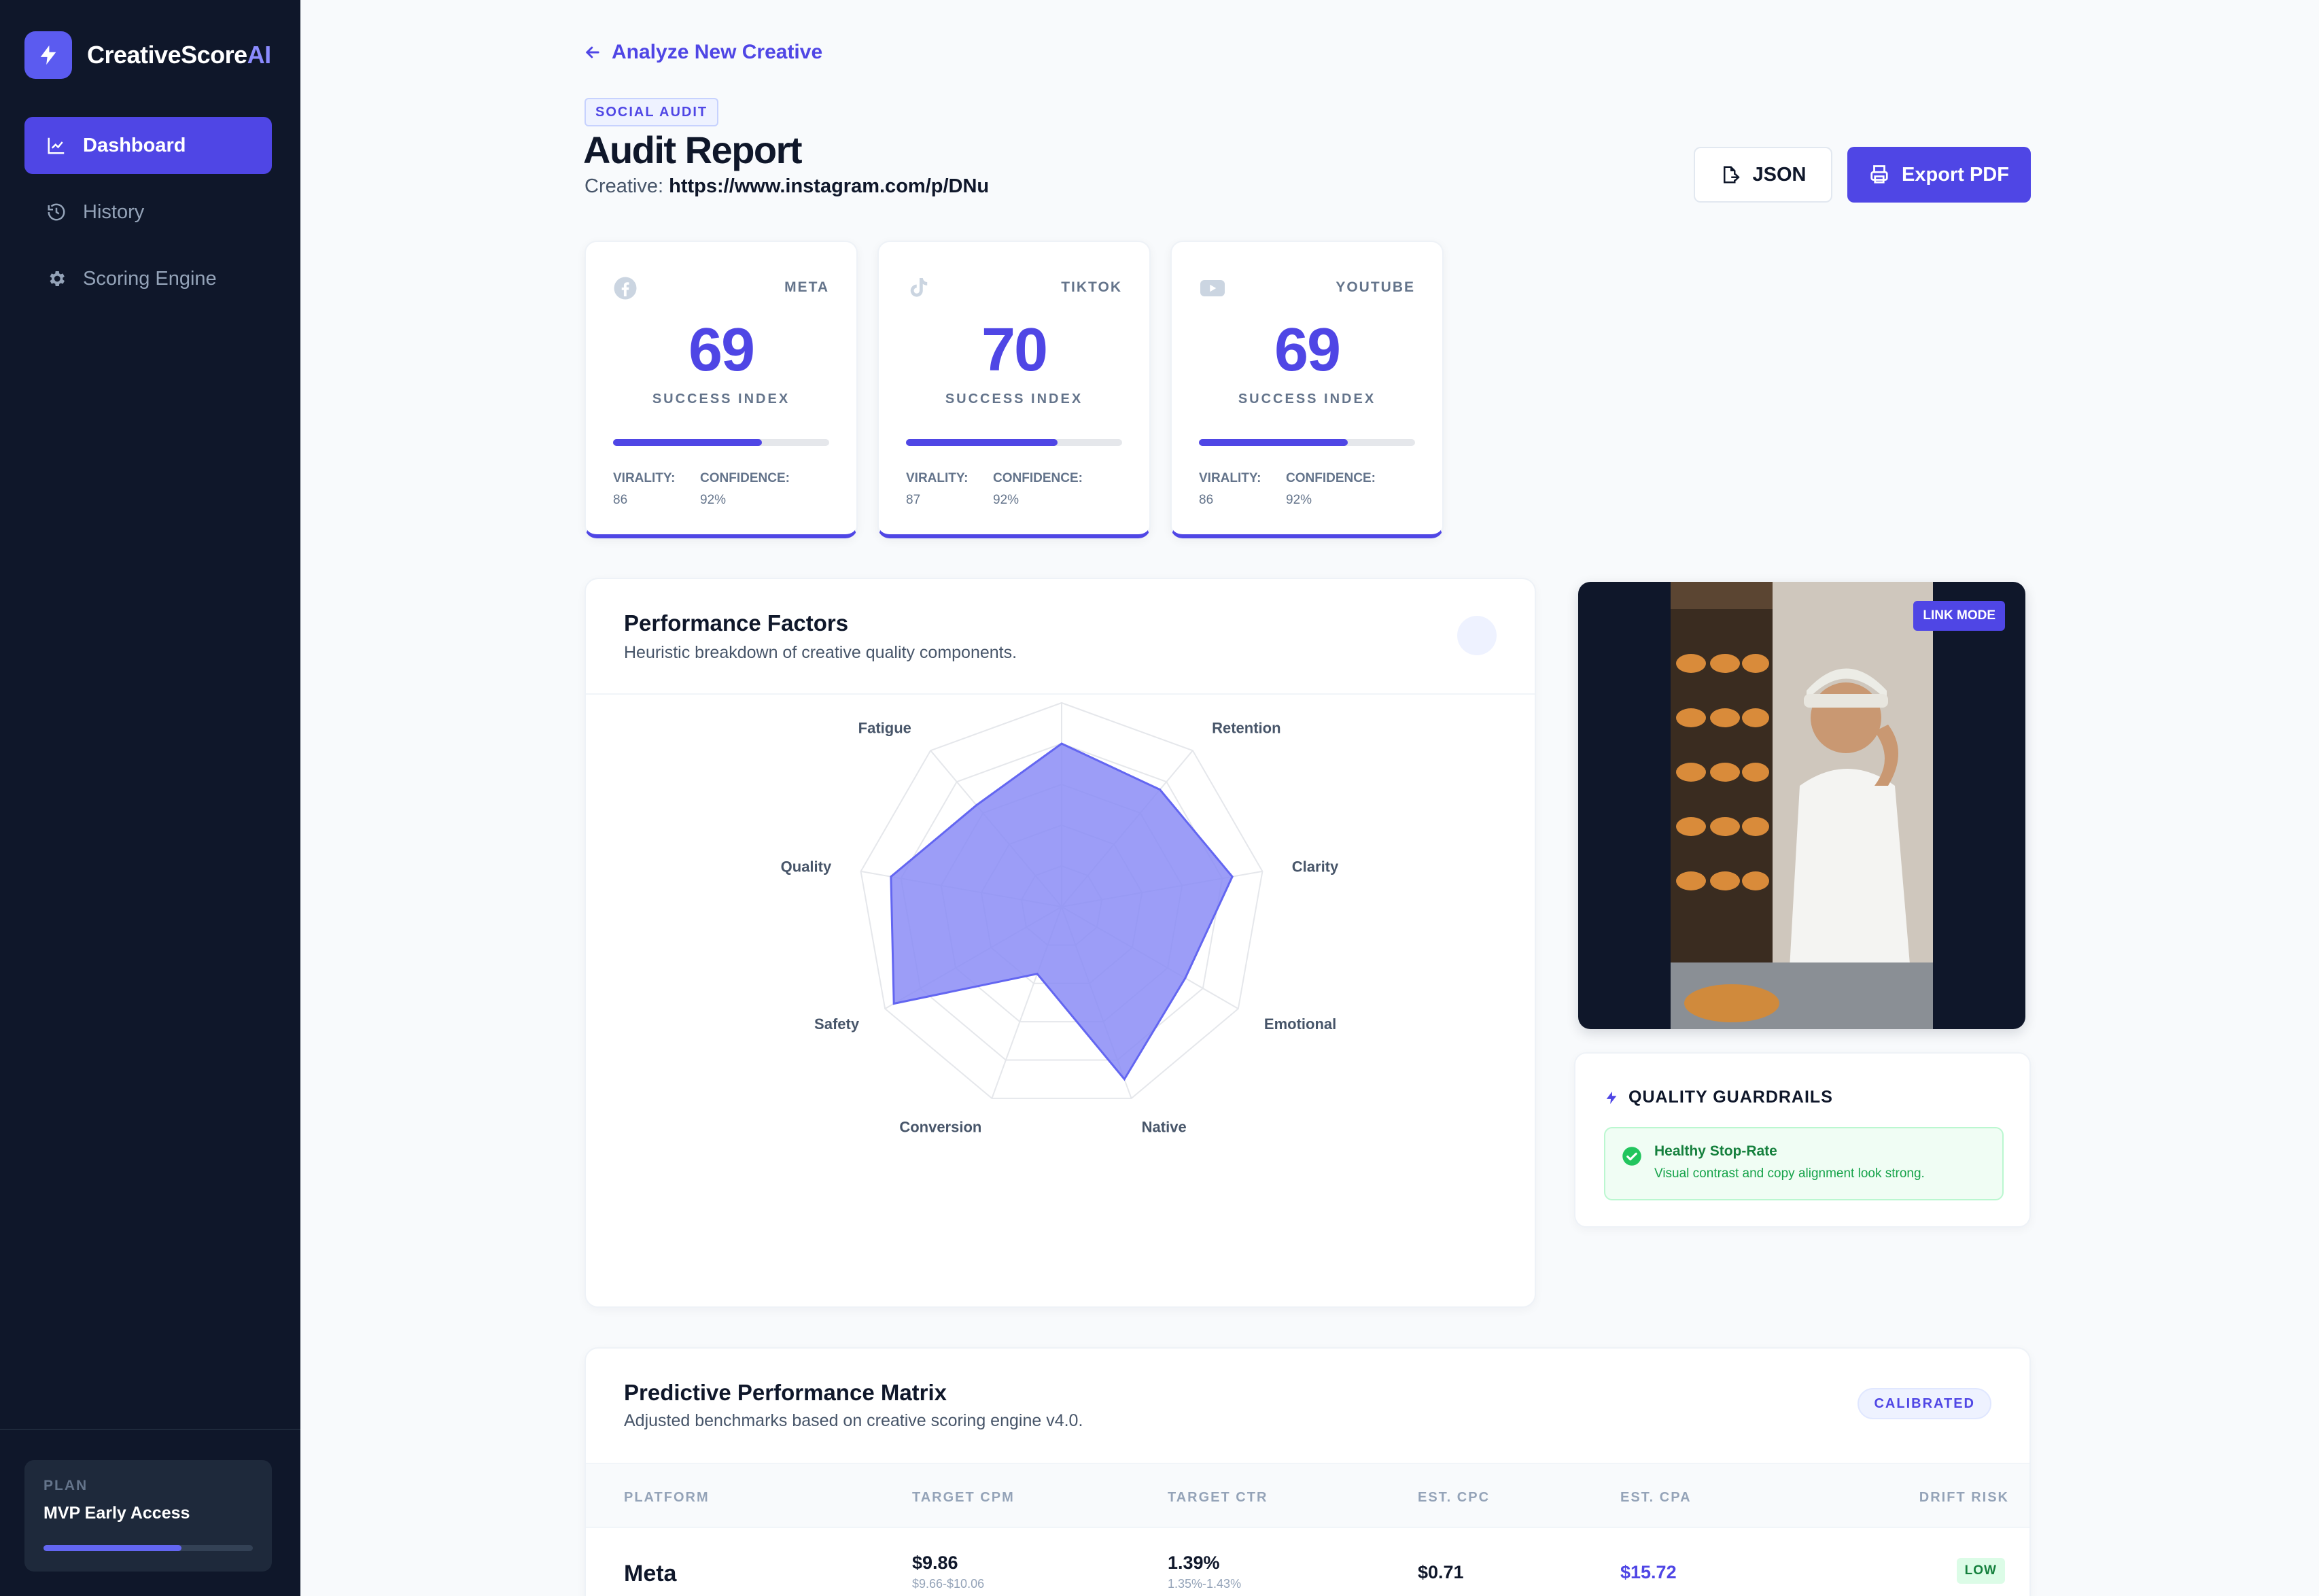 The image size is (2319, 1596). Describe the element at coordinates (1955, 174) in the screenshot. I see `export-pdf-label: Export PDF` at that location.